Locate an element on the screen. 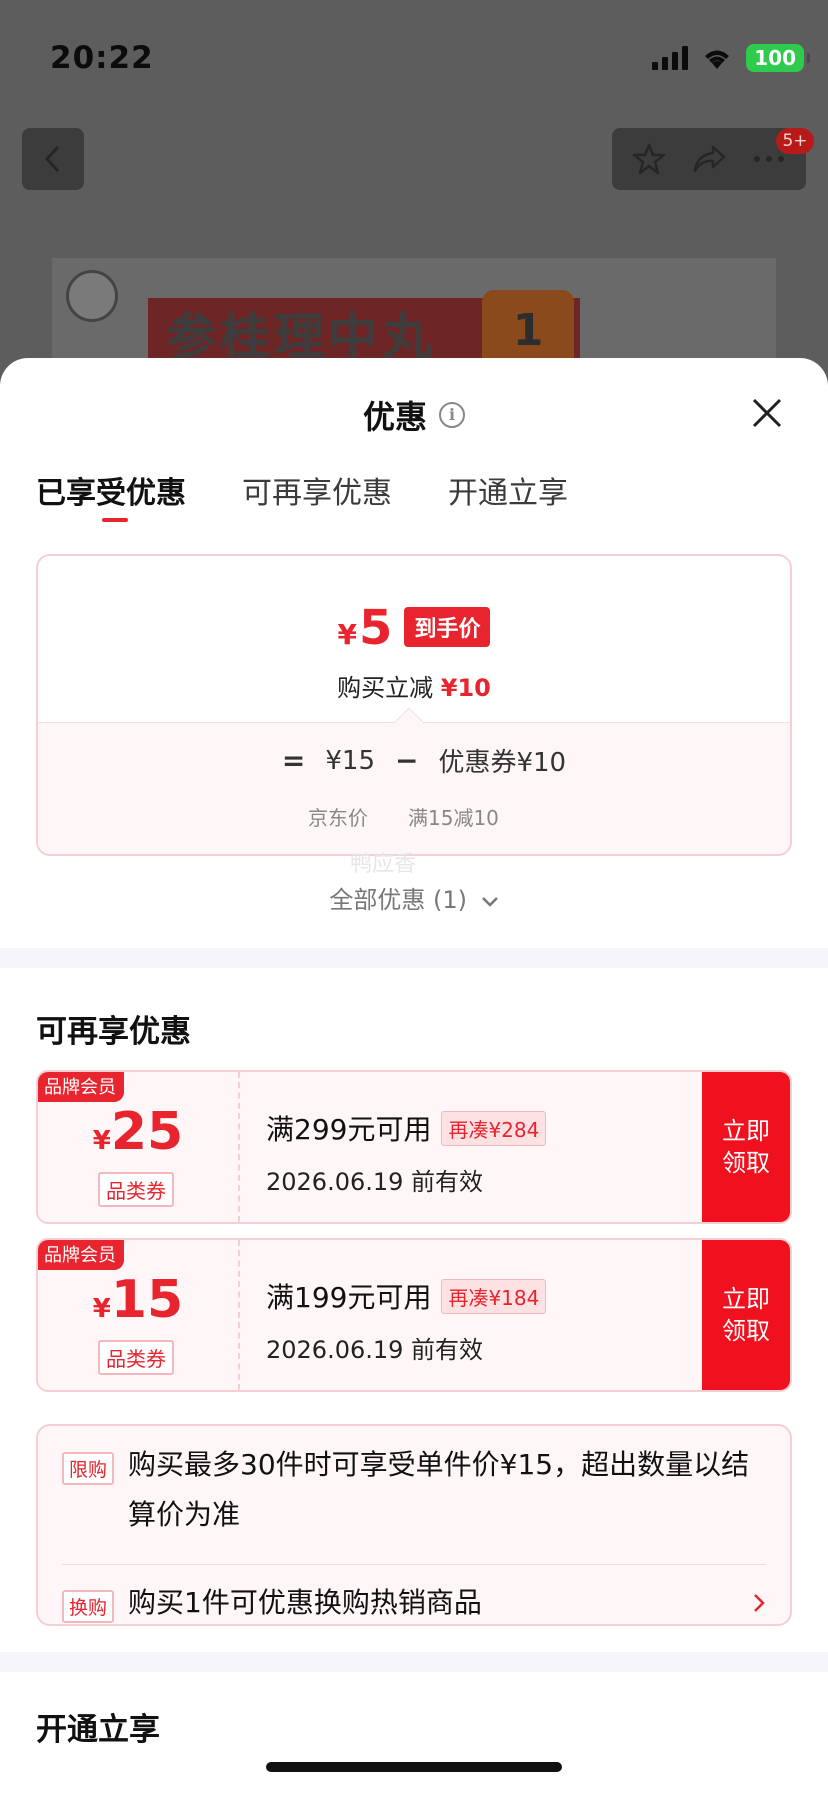 This screenshot has height=1793, width=828. back-button is located at coordinates (53, 159).